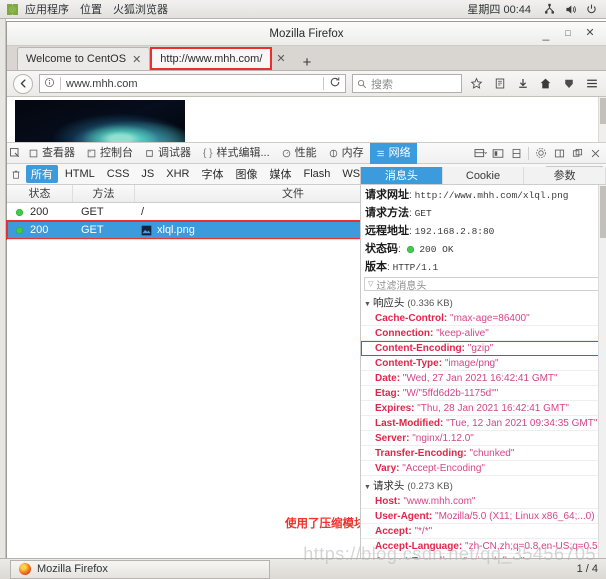 This screenshot has width=606, height=579. What do you see at coordinates (559, 153) in the screenshot?
I see `dock-bottom-icon` at bounding box center [559, 153].